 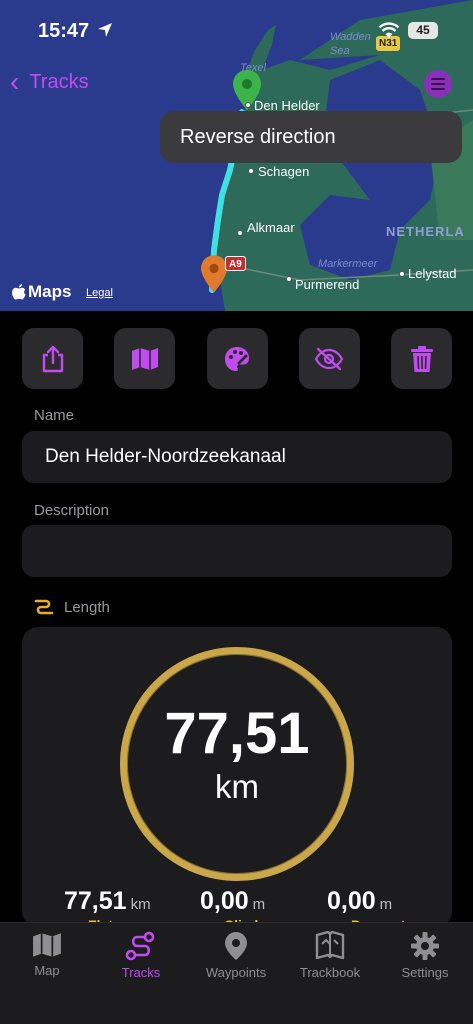 I want to click on tooltip-text: Reverse direction, so click(x=258, y=136).